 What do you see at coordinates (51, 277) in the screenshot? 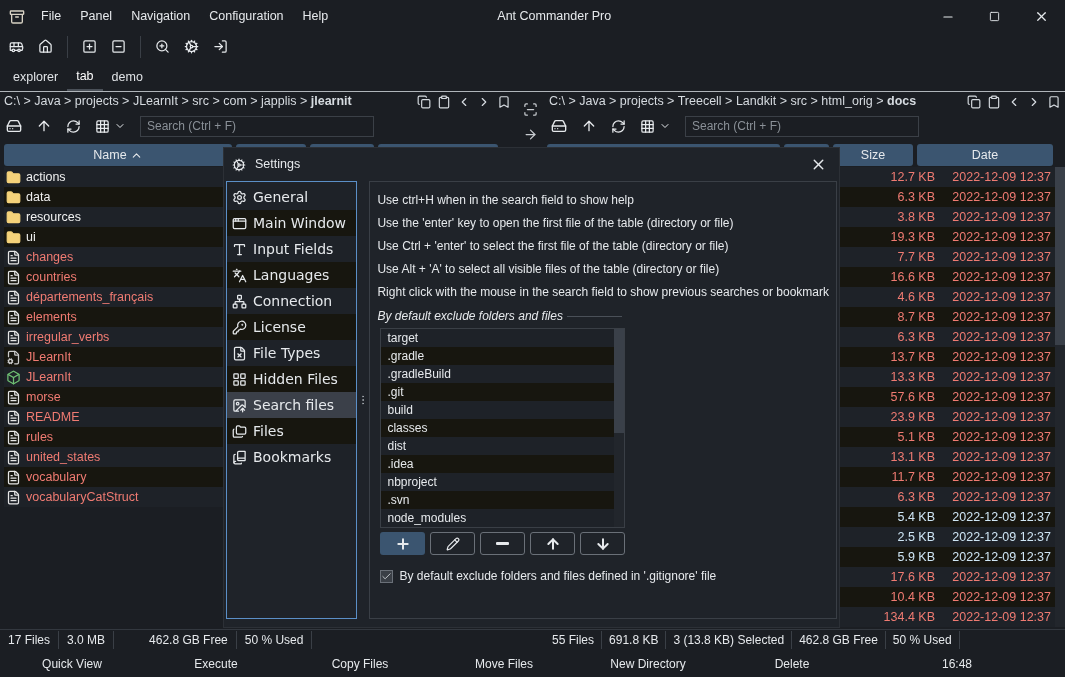
I see `file-name: countries` at bounding box center [51, 277].